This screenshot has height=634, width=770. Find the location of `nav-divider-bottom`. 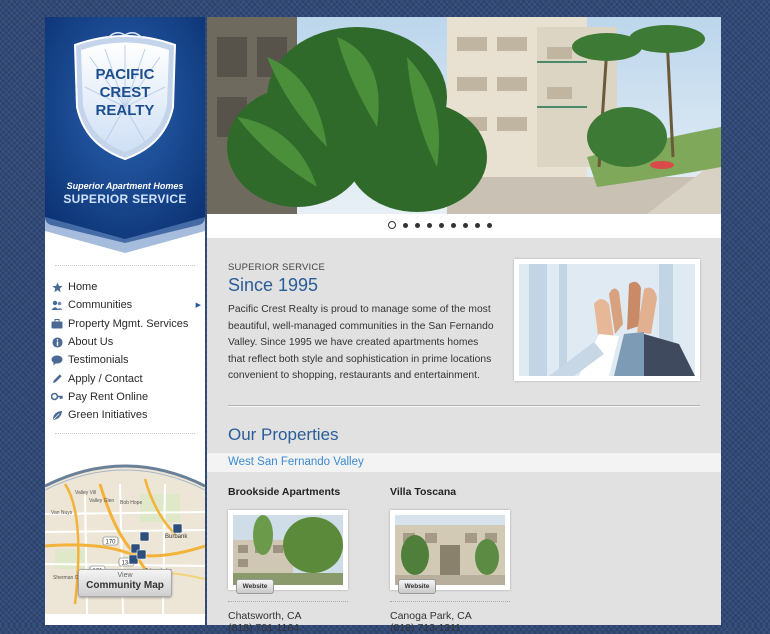

nav-divider-bottom is located at coordinates (125, 433).